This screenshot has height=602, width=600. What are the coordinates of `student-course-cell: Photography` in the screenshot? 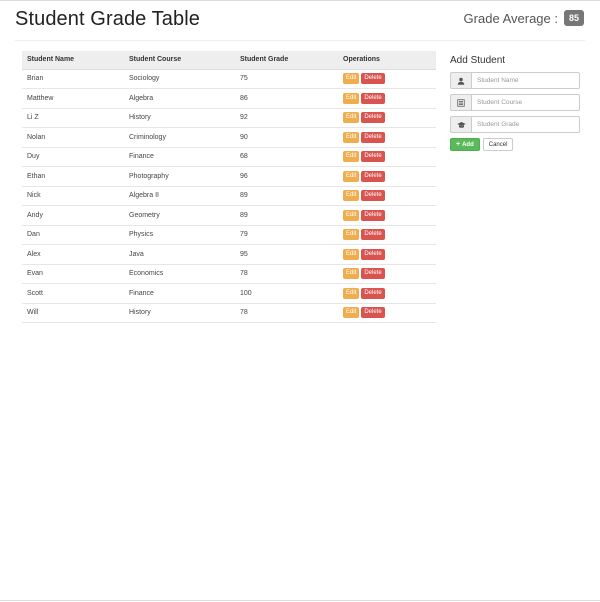 It's located at (179, 176).